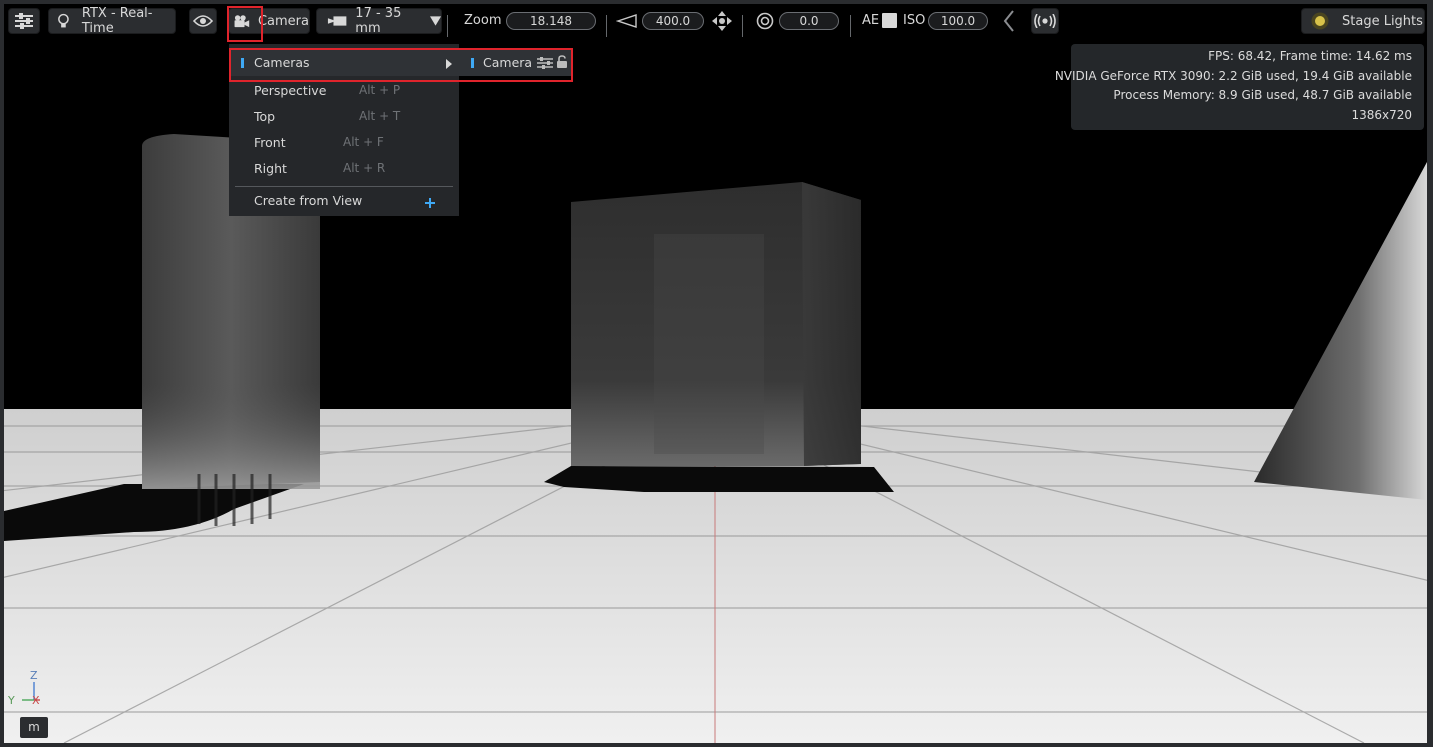  I want to click on broadcast-button, so click(1045, 21).